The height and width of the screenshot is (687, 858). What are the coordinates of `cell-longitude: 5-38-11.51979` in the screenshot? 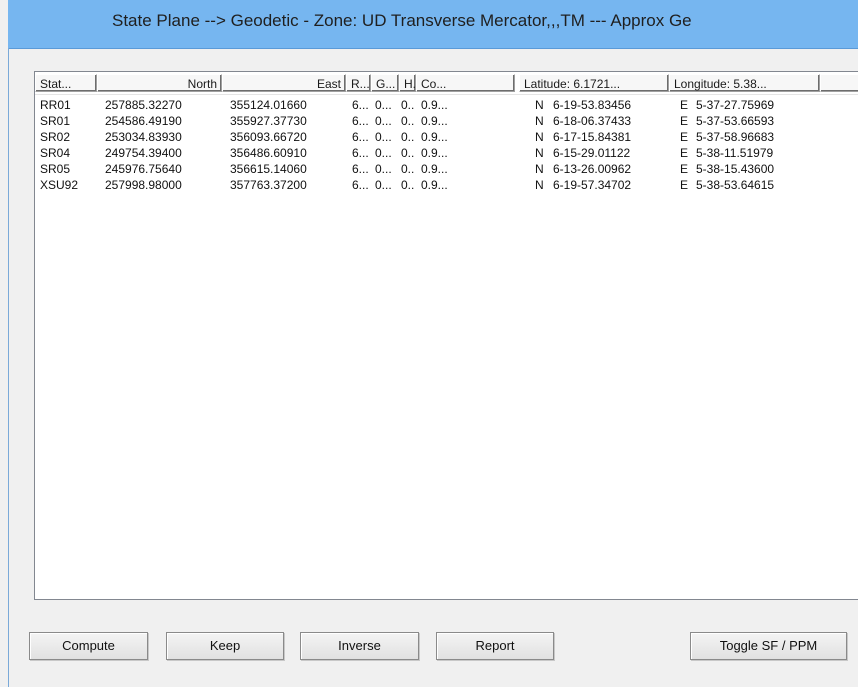 It's located at (735, 153).